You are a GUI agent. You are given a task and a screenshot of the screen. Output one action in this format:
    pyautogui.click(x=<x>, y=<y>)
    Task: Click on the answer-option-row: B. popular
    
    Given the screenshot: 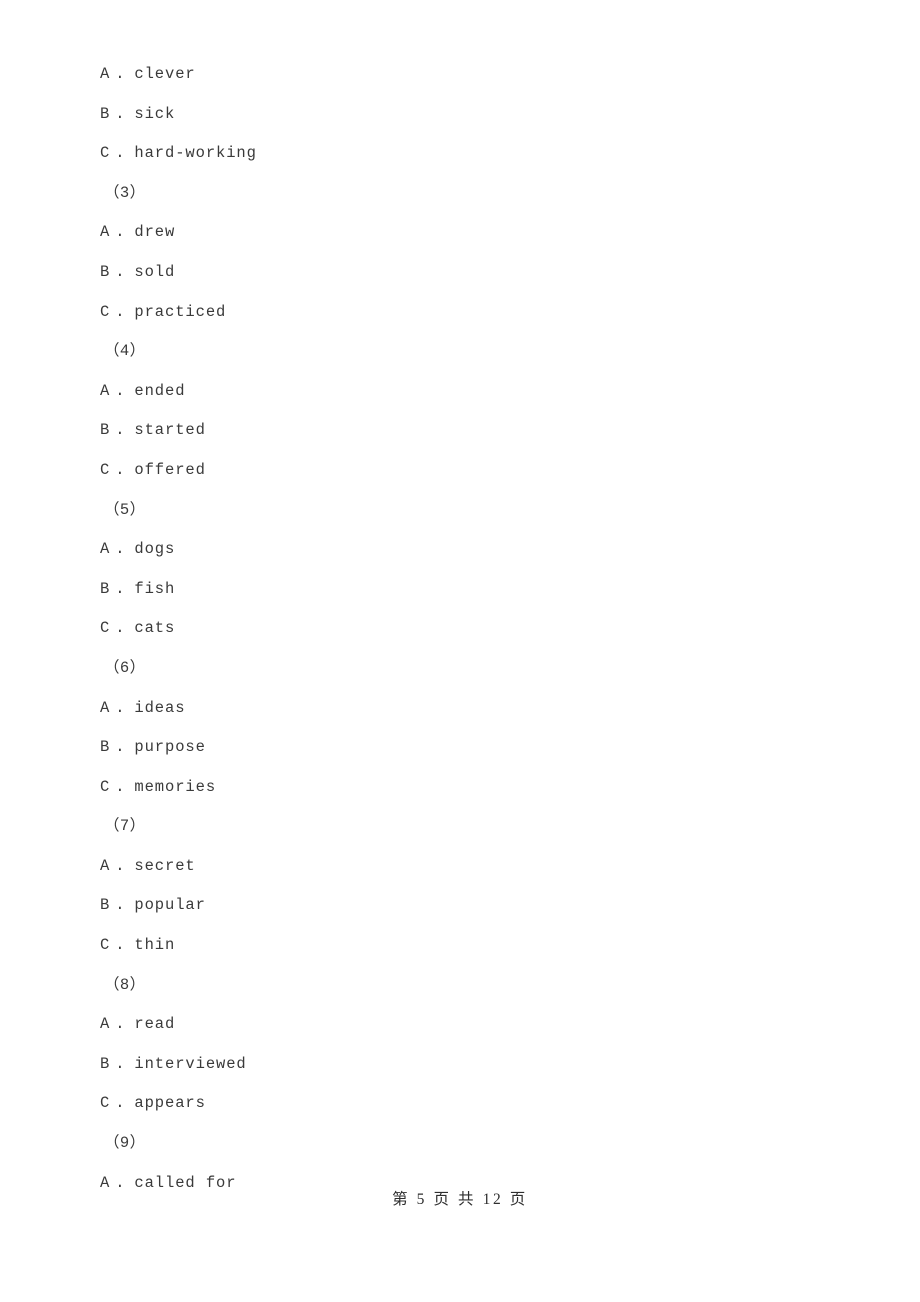 What is the action you would take?
    pyautogui.click(x=460, y=906)
    